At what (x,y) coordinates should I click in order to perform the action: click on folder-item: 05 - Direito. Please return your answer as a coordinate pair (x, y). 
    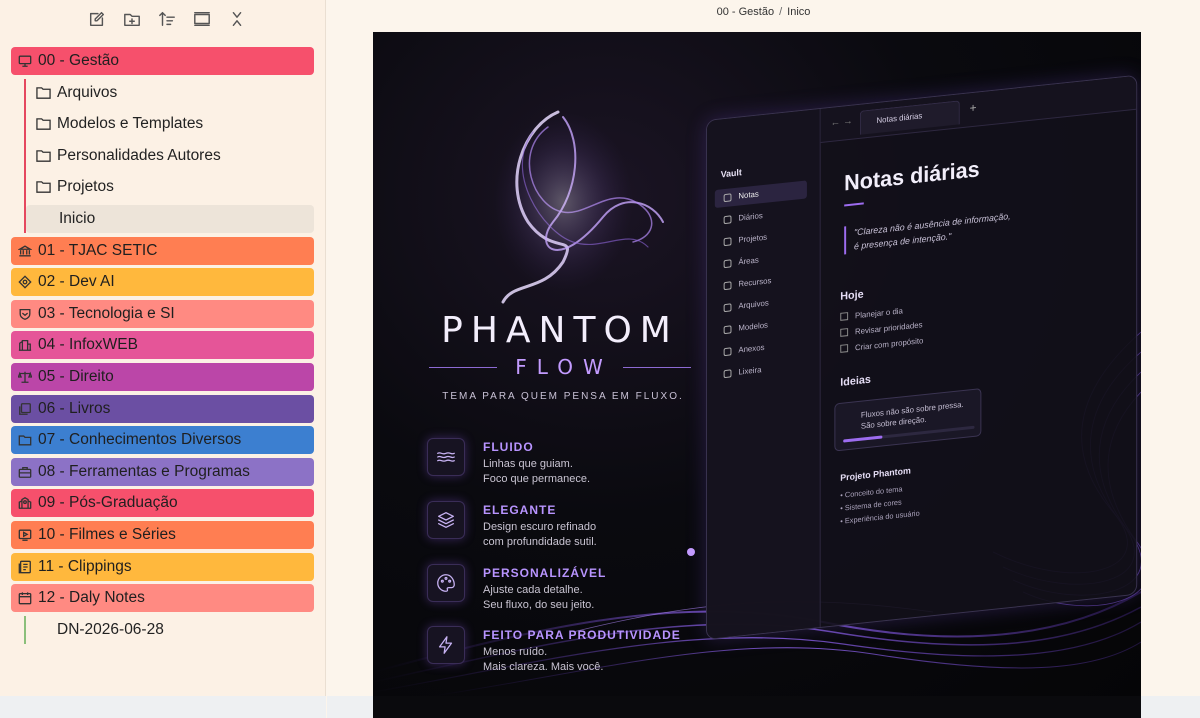
    Looking at the image, I should click on (162, 376).